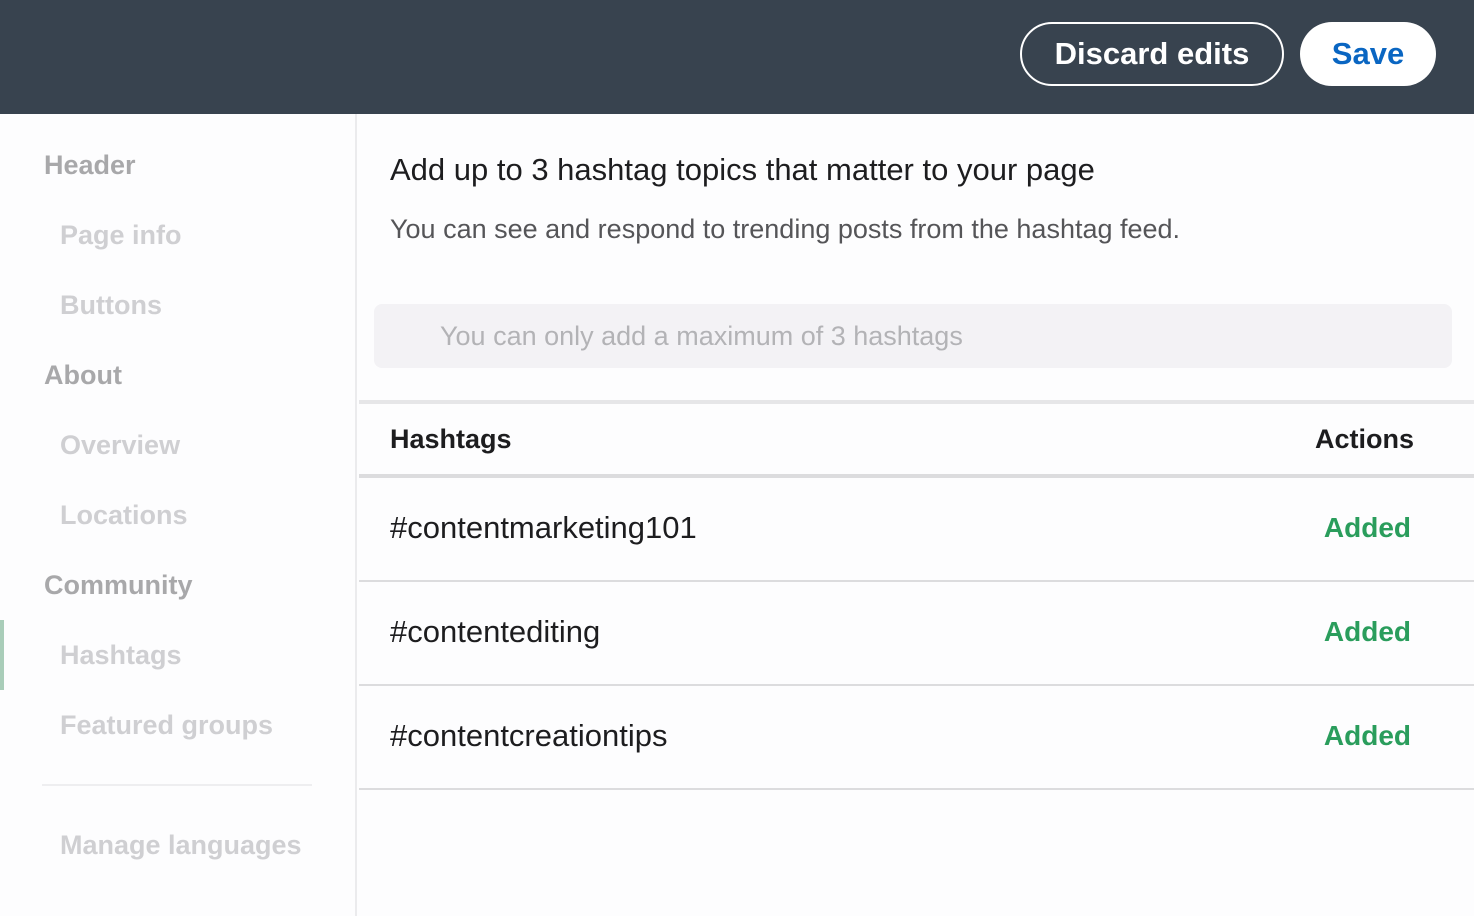 The image size is (1474, 916). Describe the element at coordinates (83, 375) in the screenshot. I see `sidebar-section-about: About` at that location.